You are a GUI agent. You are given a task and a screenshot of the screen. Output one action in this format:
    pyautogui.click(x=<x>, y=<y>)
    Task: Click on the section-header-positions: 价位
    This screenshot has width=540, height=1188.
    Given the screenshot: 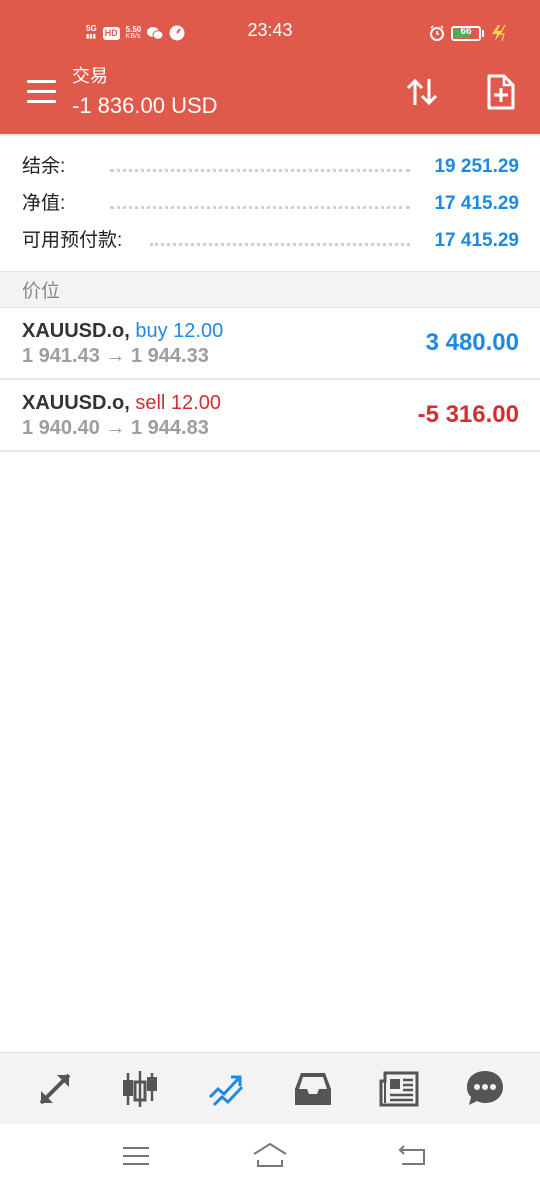 What is the action you would take?
    pyautogui.click(x=270, y=289)
    